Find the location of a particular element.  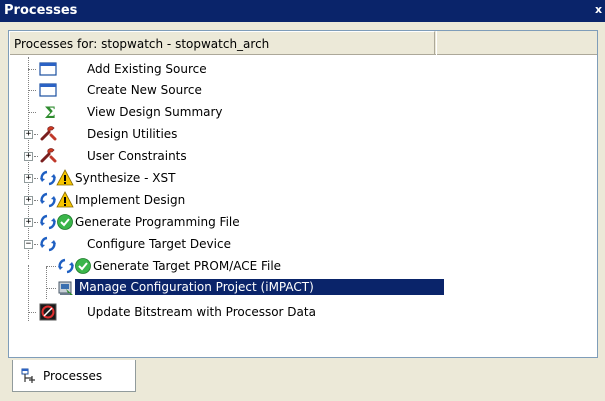

process-label: View Design Summary is located at coordinates (155, 112).